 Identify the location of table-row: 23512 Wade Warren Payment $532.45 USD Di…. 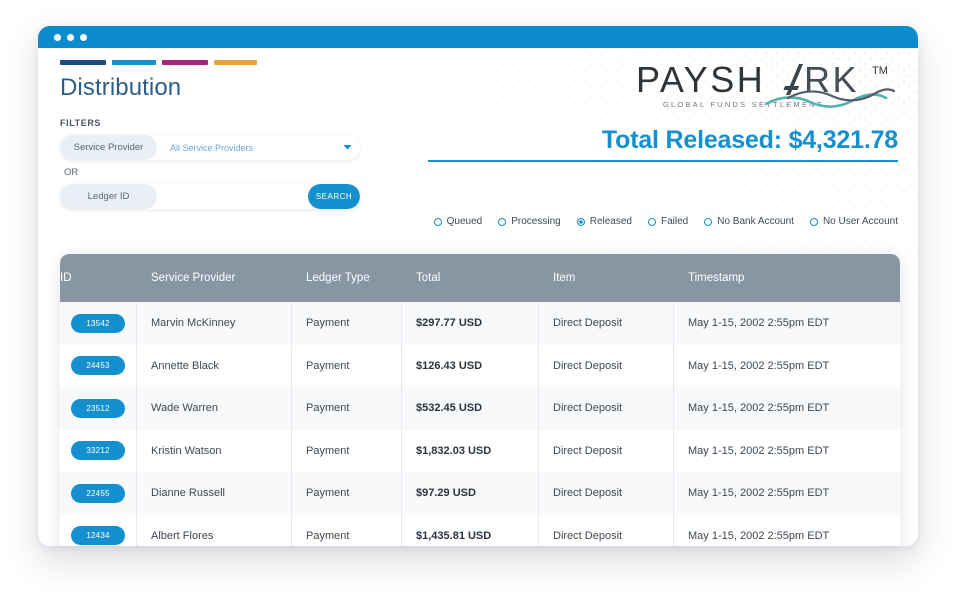
(480, 408).